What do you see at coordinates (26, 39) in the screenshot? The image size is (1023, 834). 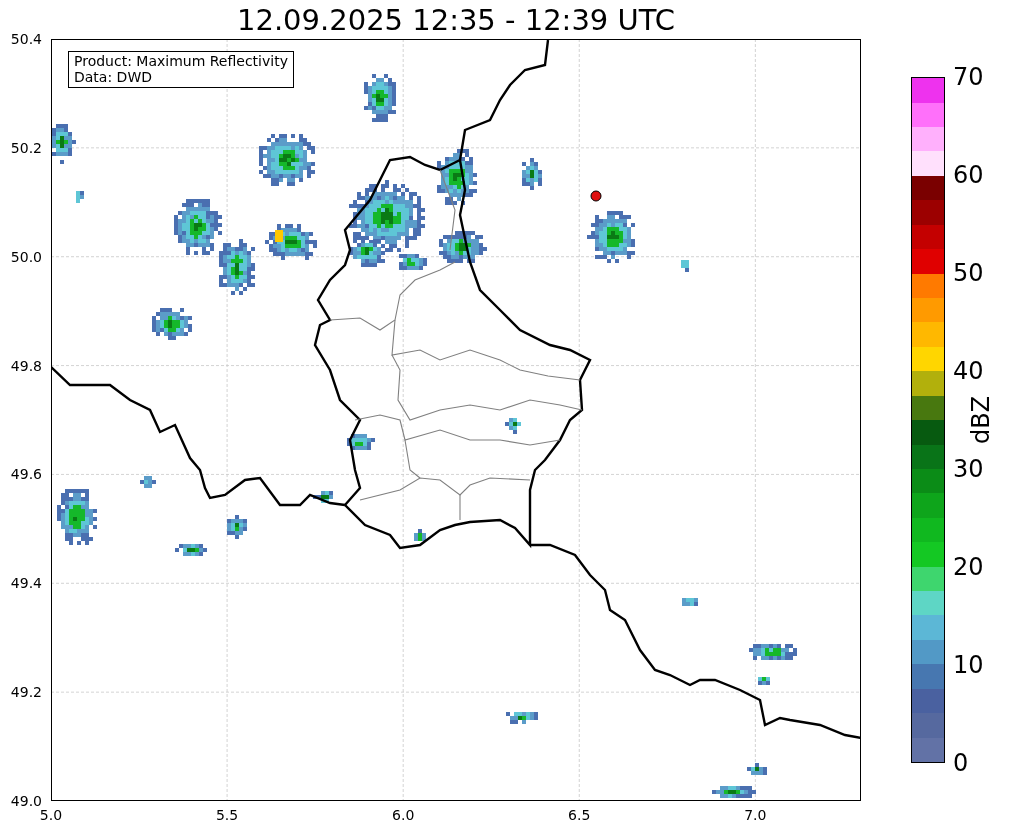 I see `y-tick-label: 50.4` at bounding box center [26, 39].